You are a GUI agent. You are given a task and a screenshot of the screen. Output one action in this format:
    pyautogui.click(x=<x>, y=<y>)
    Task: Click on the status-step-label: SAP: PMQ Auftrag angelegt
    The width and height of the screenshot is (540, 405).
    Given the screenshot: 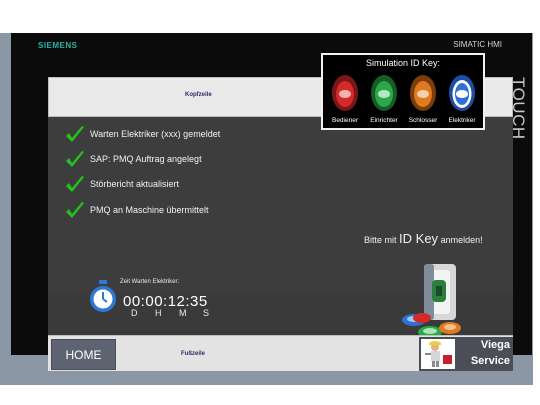 What is the action you would take?
    pyautogui.click(x=146, y=159)
    